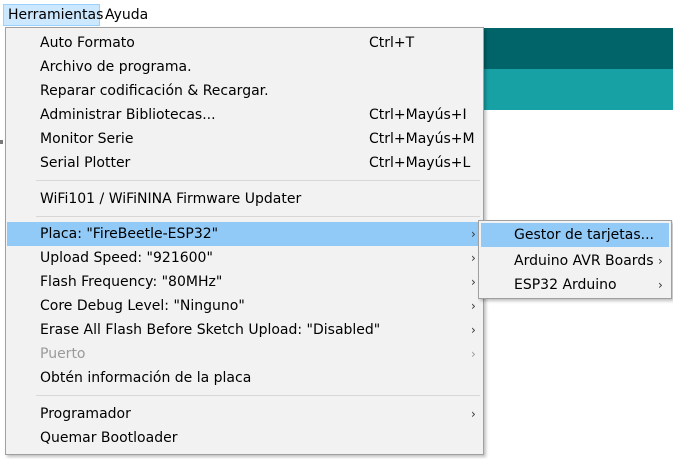  Describe the element at coordinates (244, 354) in the screenshot. I see `menu-item-puerto: Puerto ›` at that location.